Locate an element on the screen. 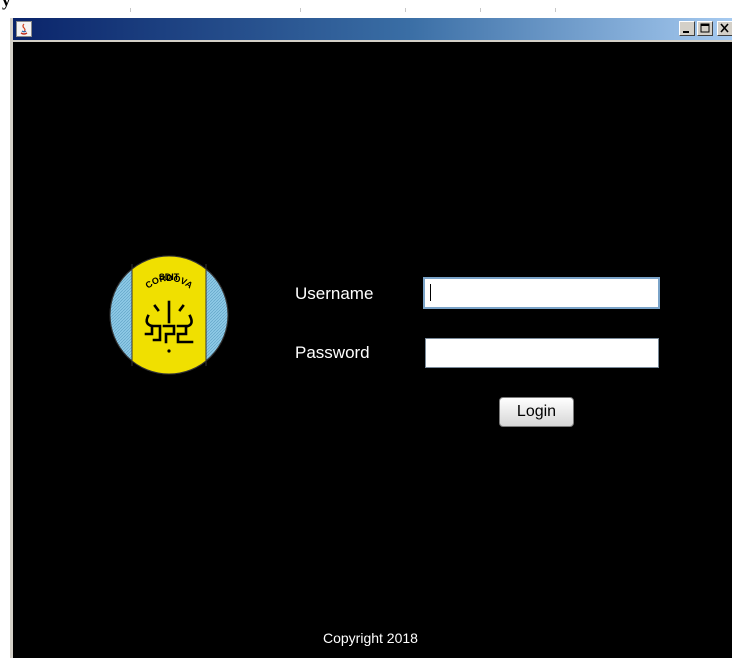 The width and height of the screenshot is (732, 658). maximize-icon is located at coordinates (705, 28).